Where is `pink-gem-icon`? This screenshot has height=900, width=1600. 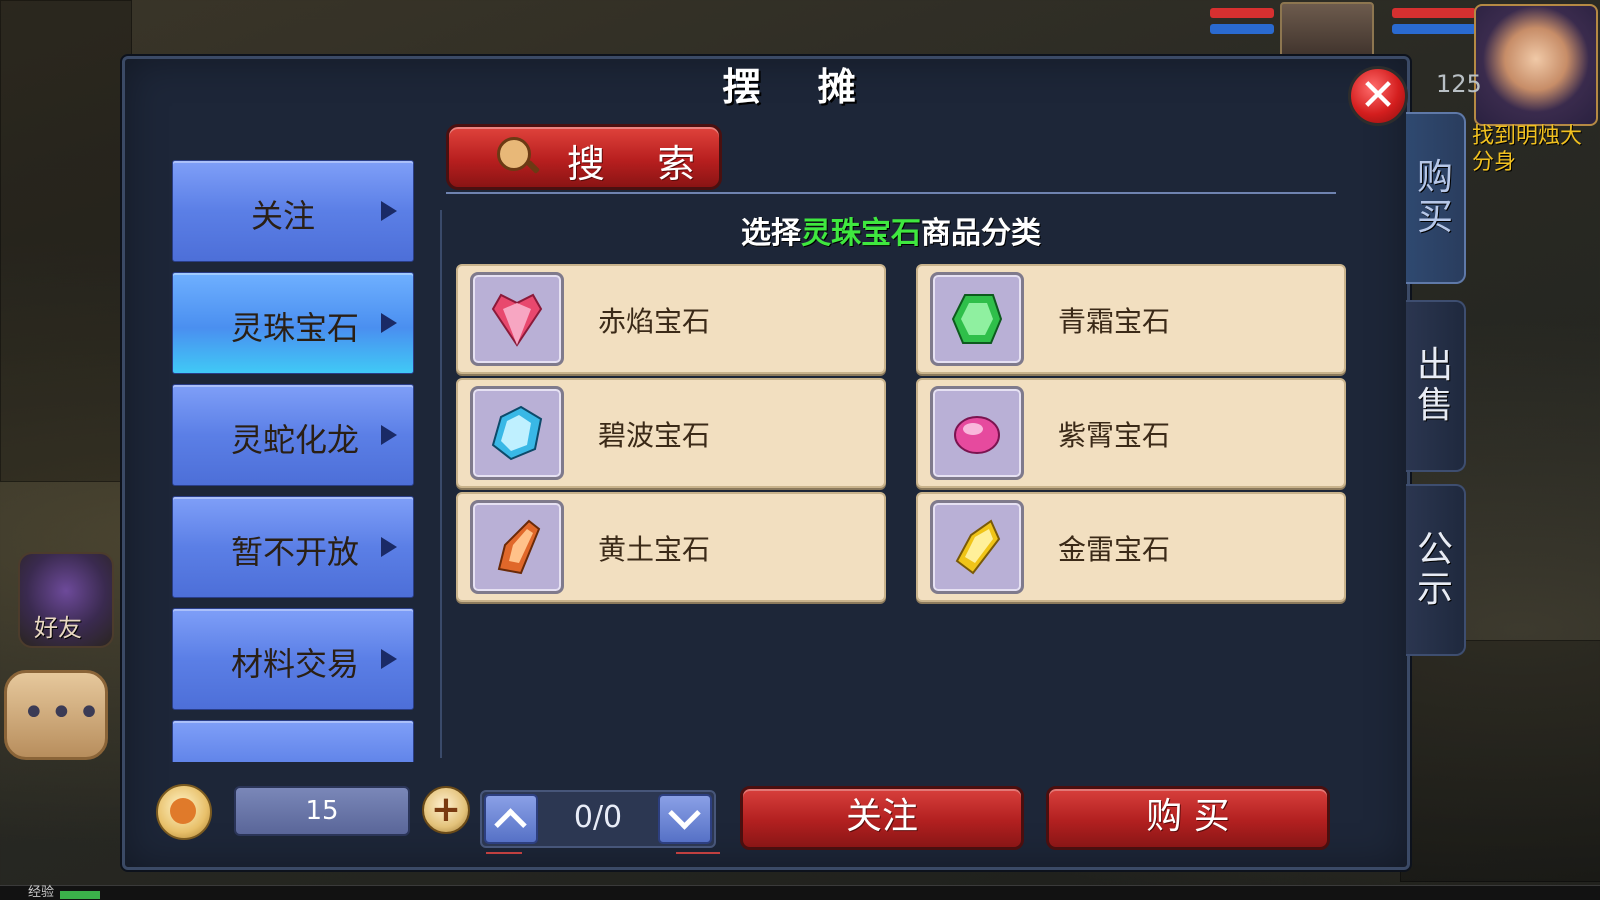
pink-gem-icon is located at coordinates (977, 435).